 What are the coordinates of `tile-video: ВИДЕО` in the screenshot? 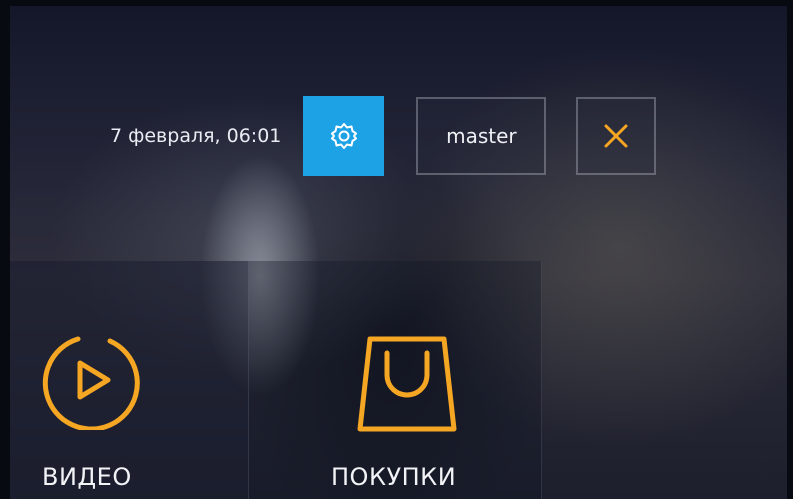 It's located at (129, 380).